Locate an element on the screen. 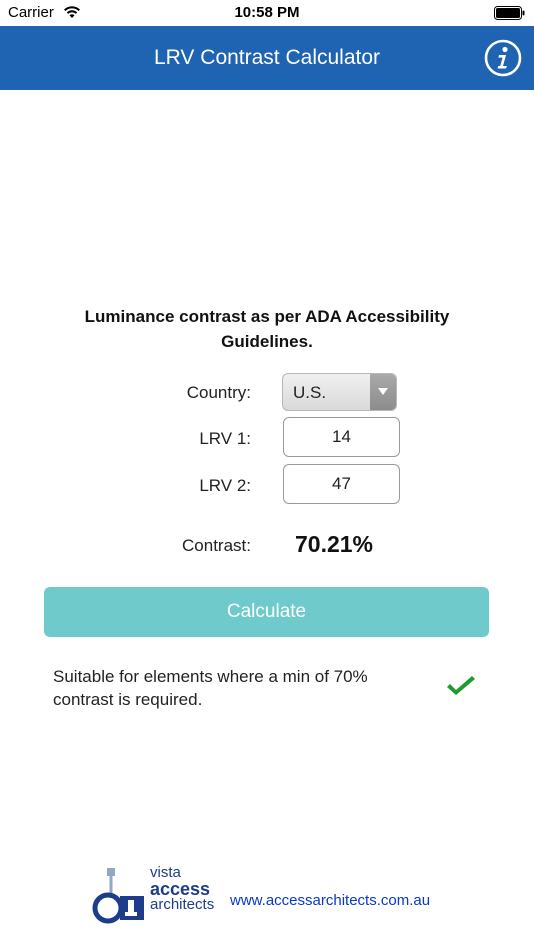  status-time: 10:58 PM is located at coordinates (267, 12).